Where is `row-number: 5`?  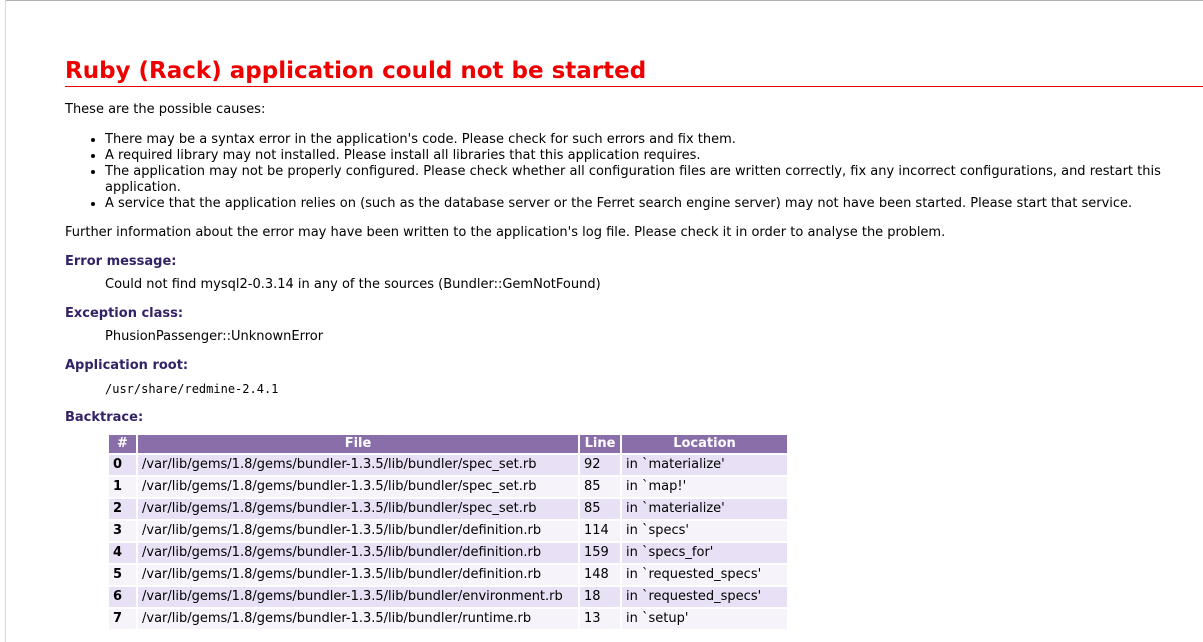 row-number: 5 is located at coordinates (122, 575).